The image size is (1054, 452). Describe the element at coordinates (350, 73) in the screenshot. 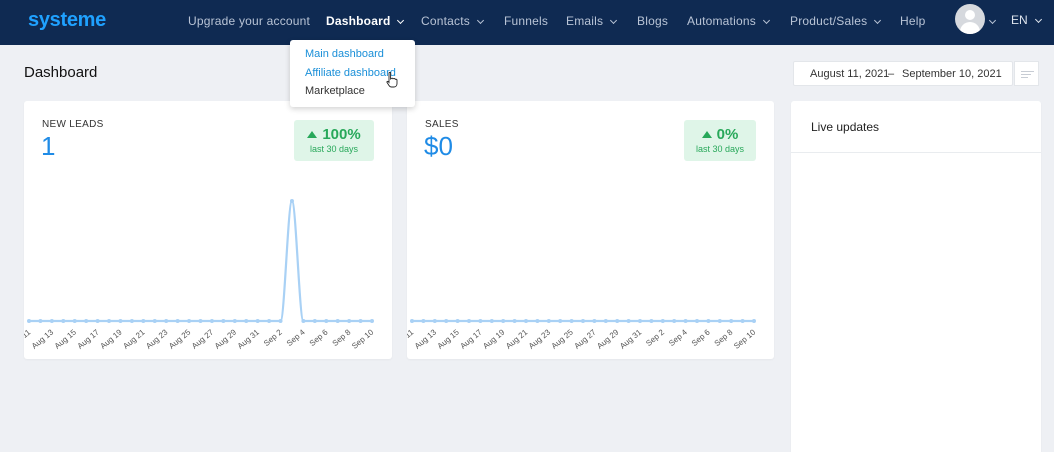

I see `dropdown-item-affiliate-dashboard: Affiliate dashboard` at that location.